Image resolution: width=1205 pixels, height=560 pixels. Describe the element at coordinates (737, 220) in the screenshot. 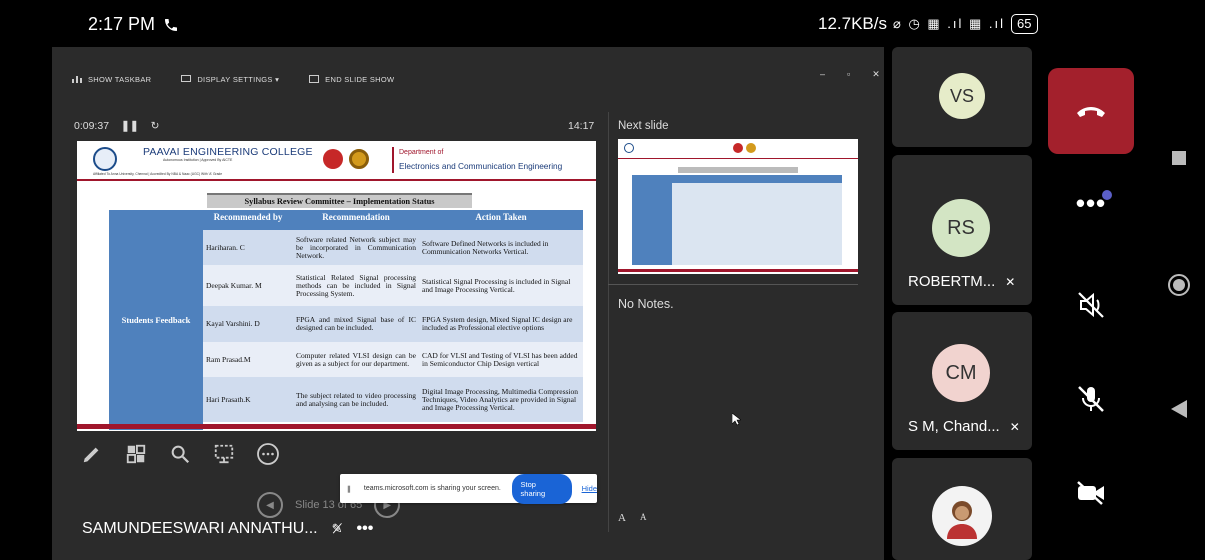

I see `thumb-table` at that location.